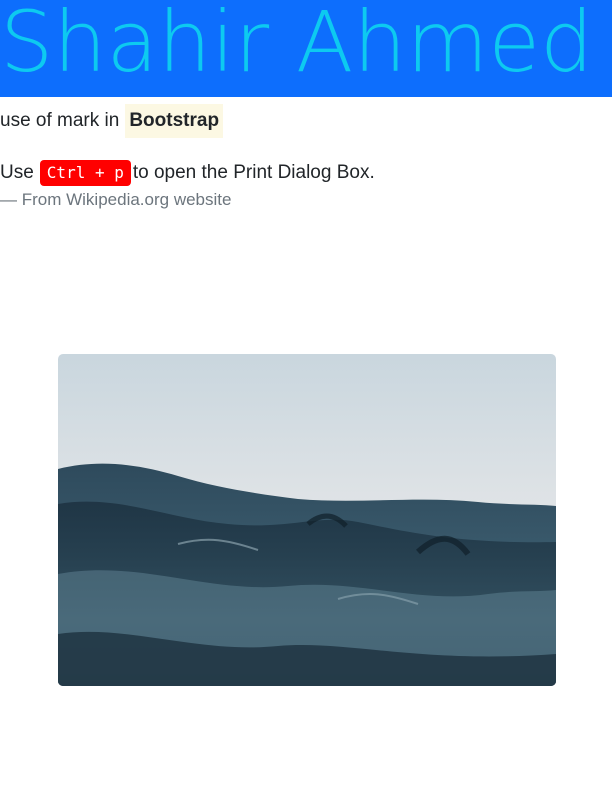 The image size is (612, 806). Describe the element at coordinates (116, 199) in the screenshot. I see `blockquote-footer: — From Wikipedia.org website` at that location.